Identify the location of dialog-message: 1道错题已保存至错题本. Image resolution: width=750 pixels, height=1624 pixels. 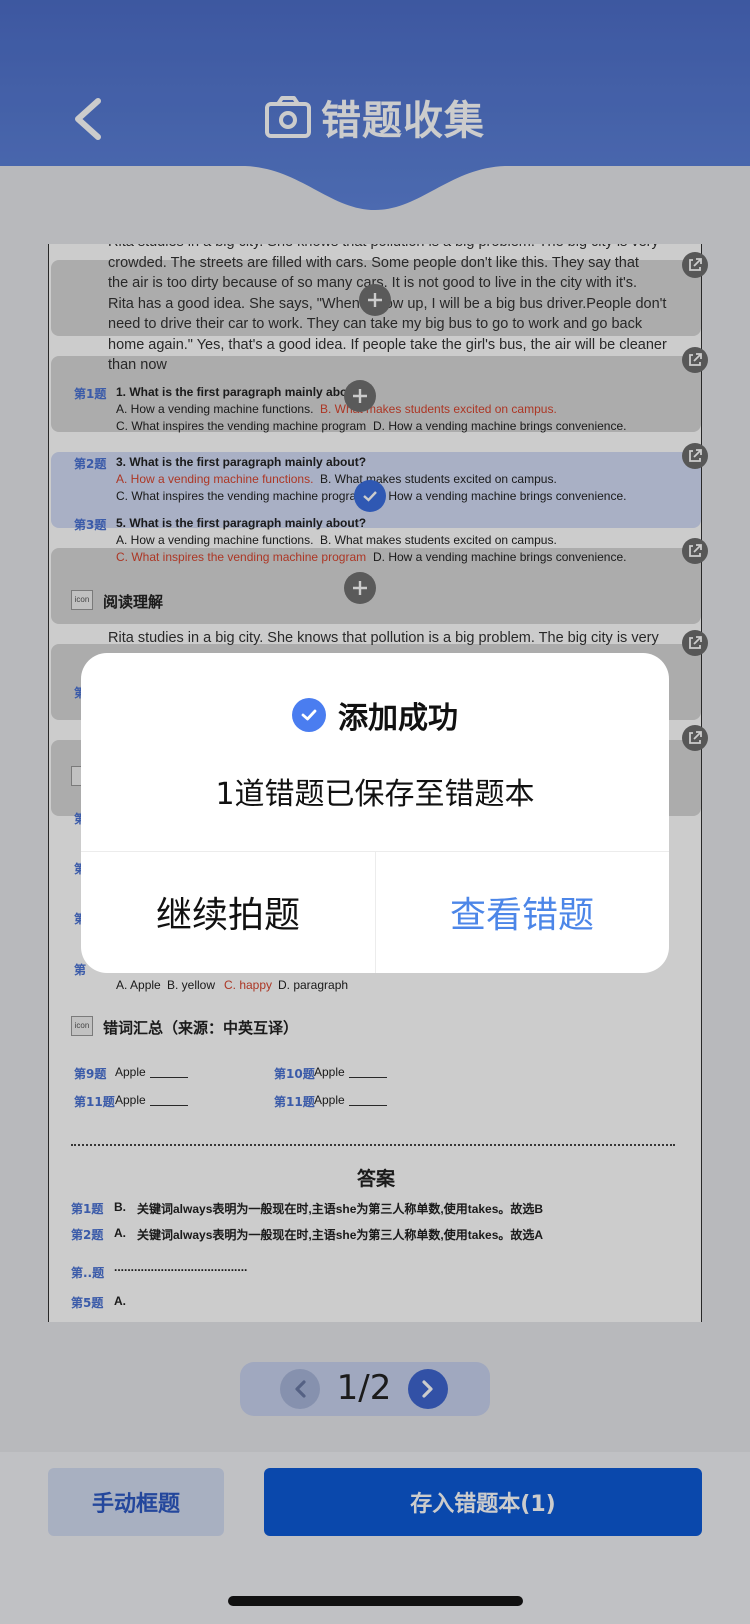
(375, 794).